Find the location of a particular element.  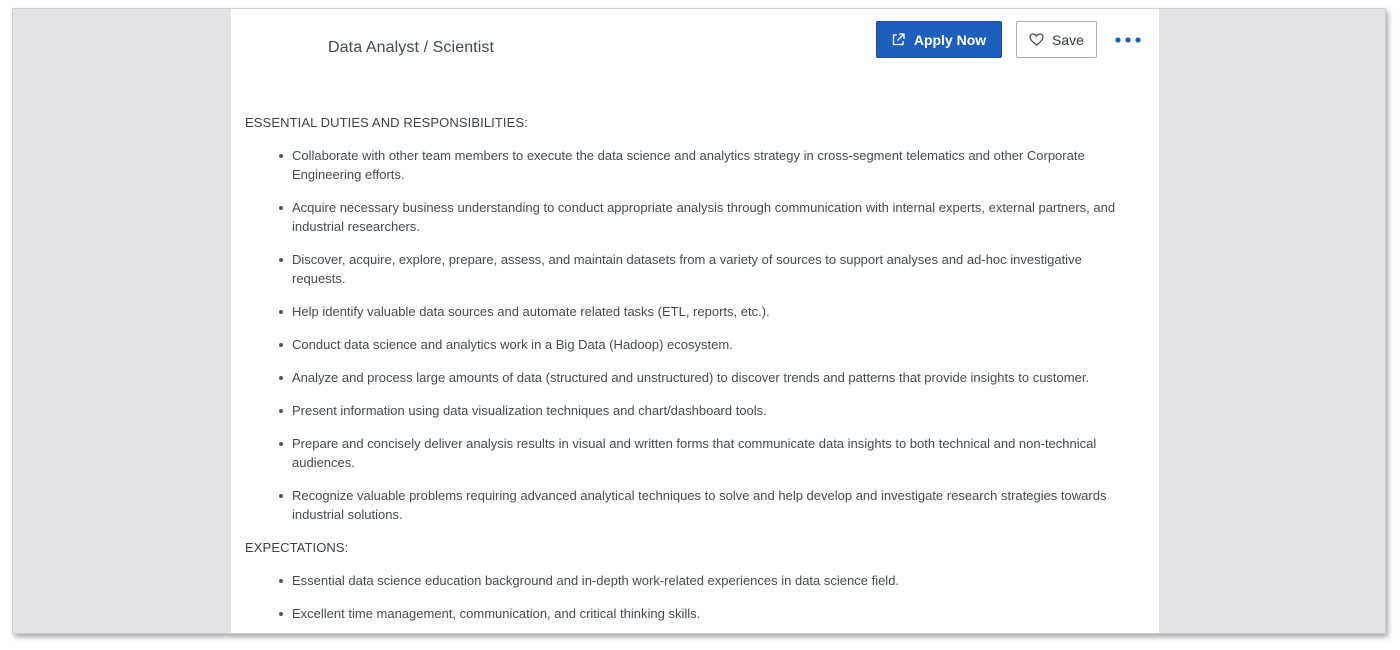

more-options-button is located at coordinates (1128, 39).